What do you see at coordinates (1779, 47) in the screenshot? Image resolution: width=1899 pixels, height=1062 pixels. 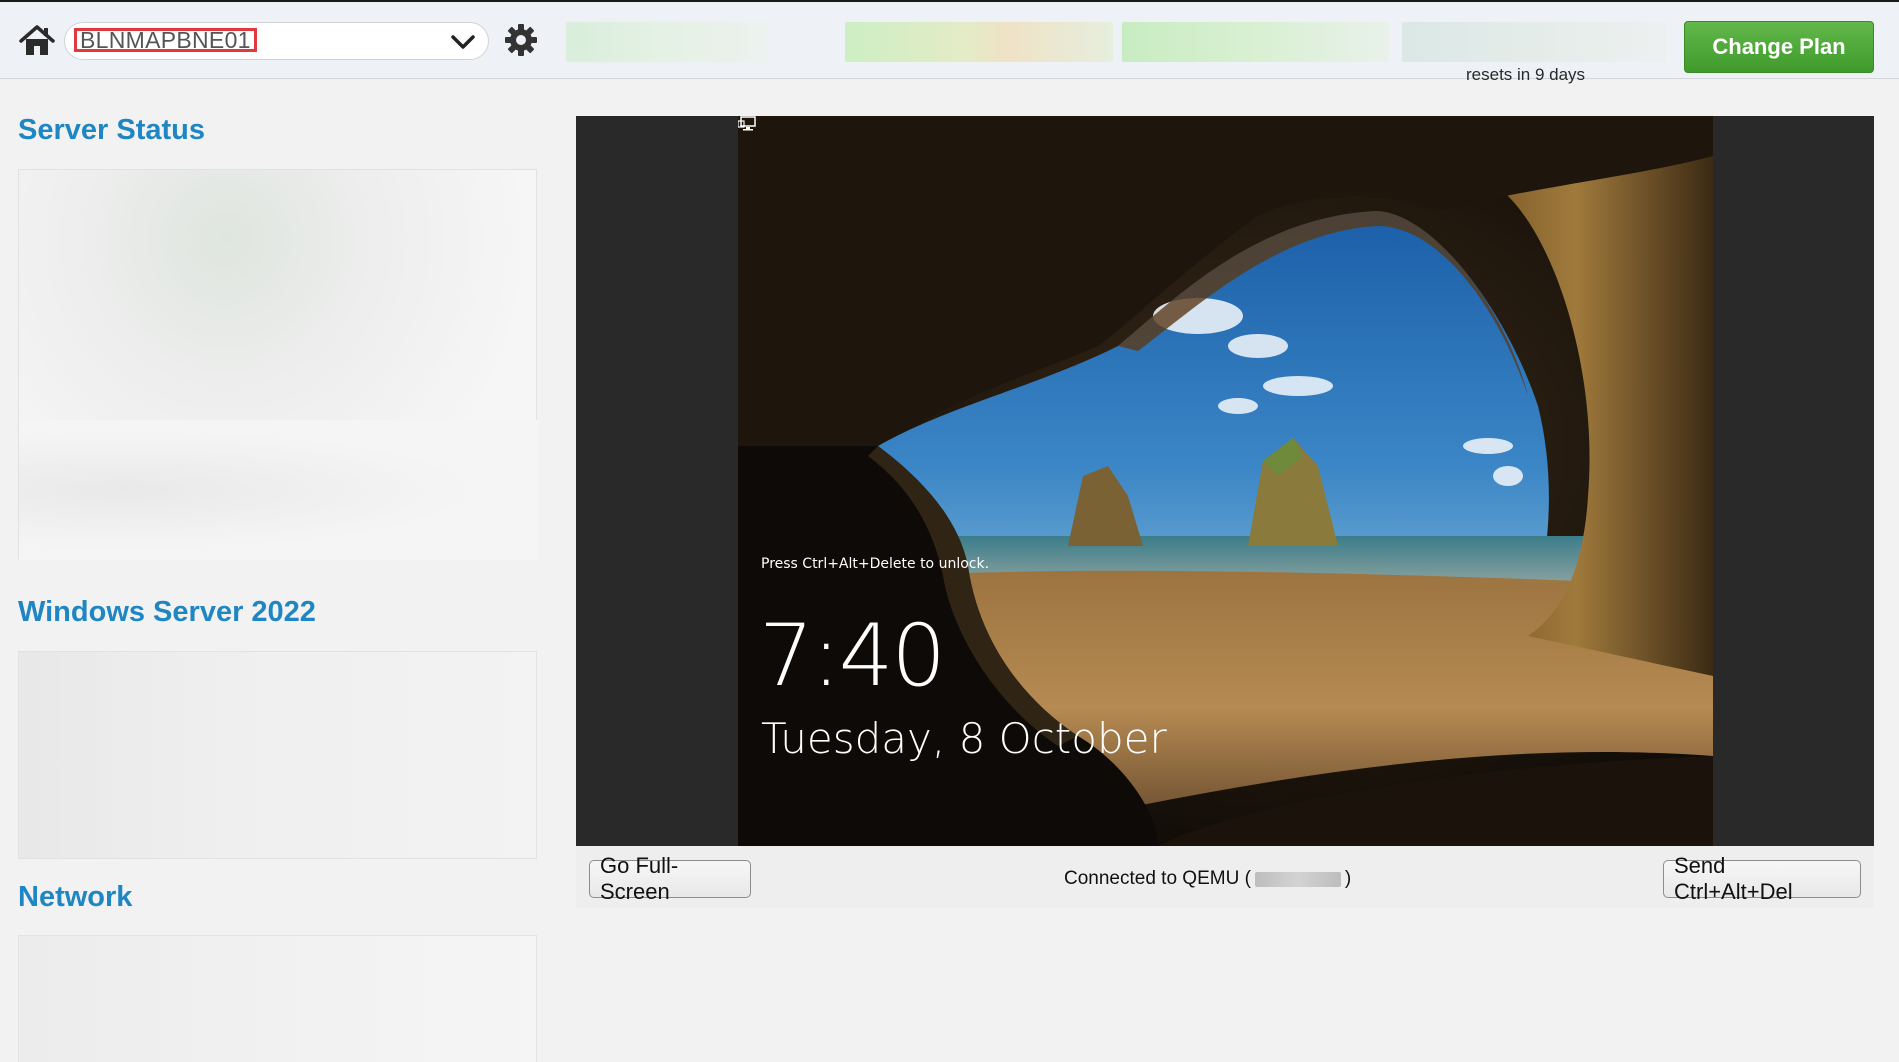 I see `change-plan-button: Change Plan` at bounding box center [1779, 47].